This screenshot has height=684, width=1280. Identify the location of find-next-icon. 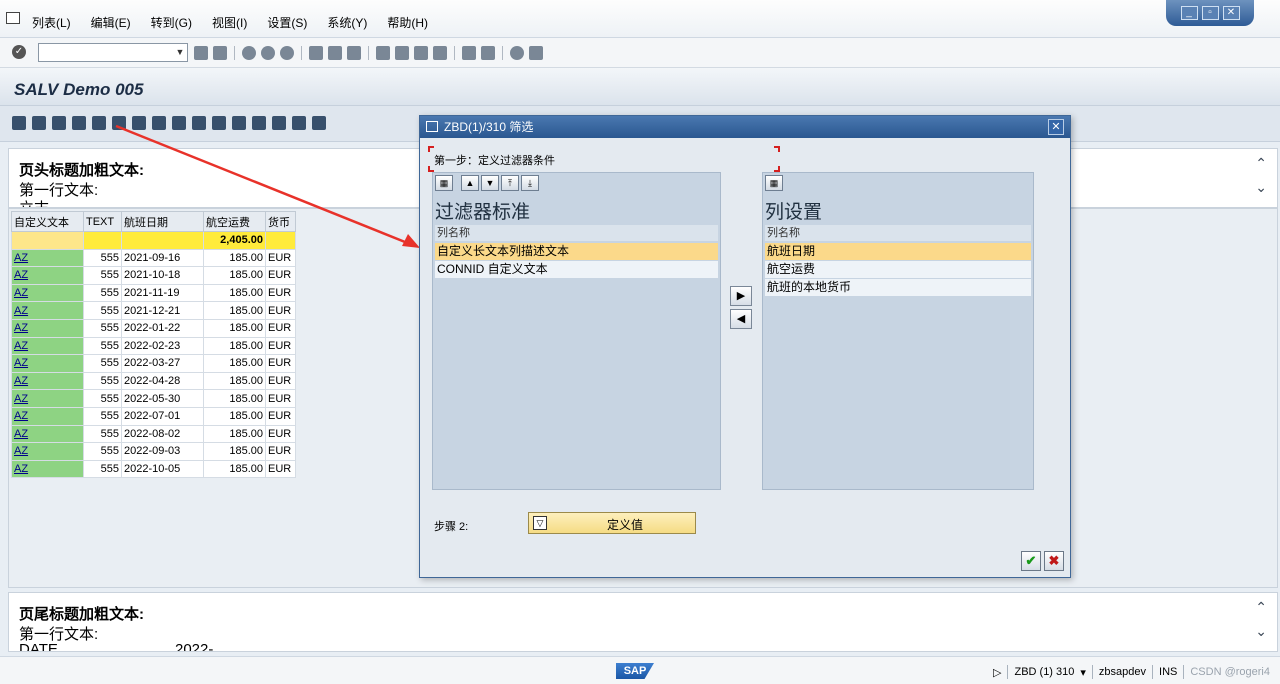
(354, 53).